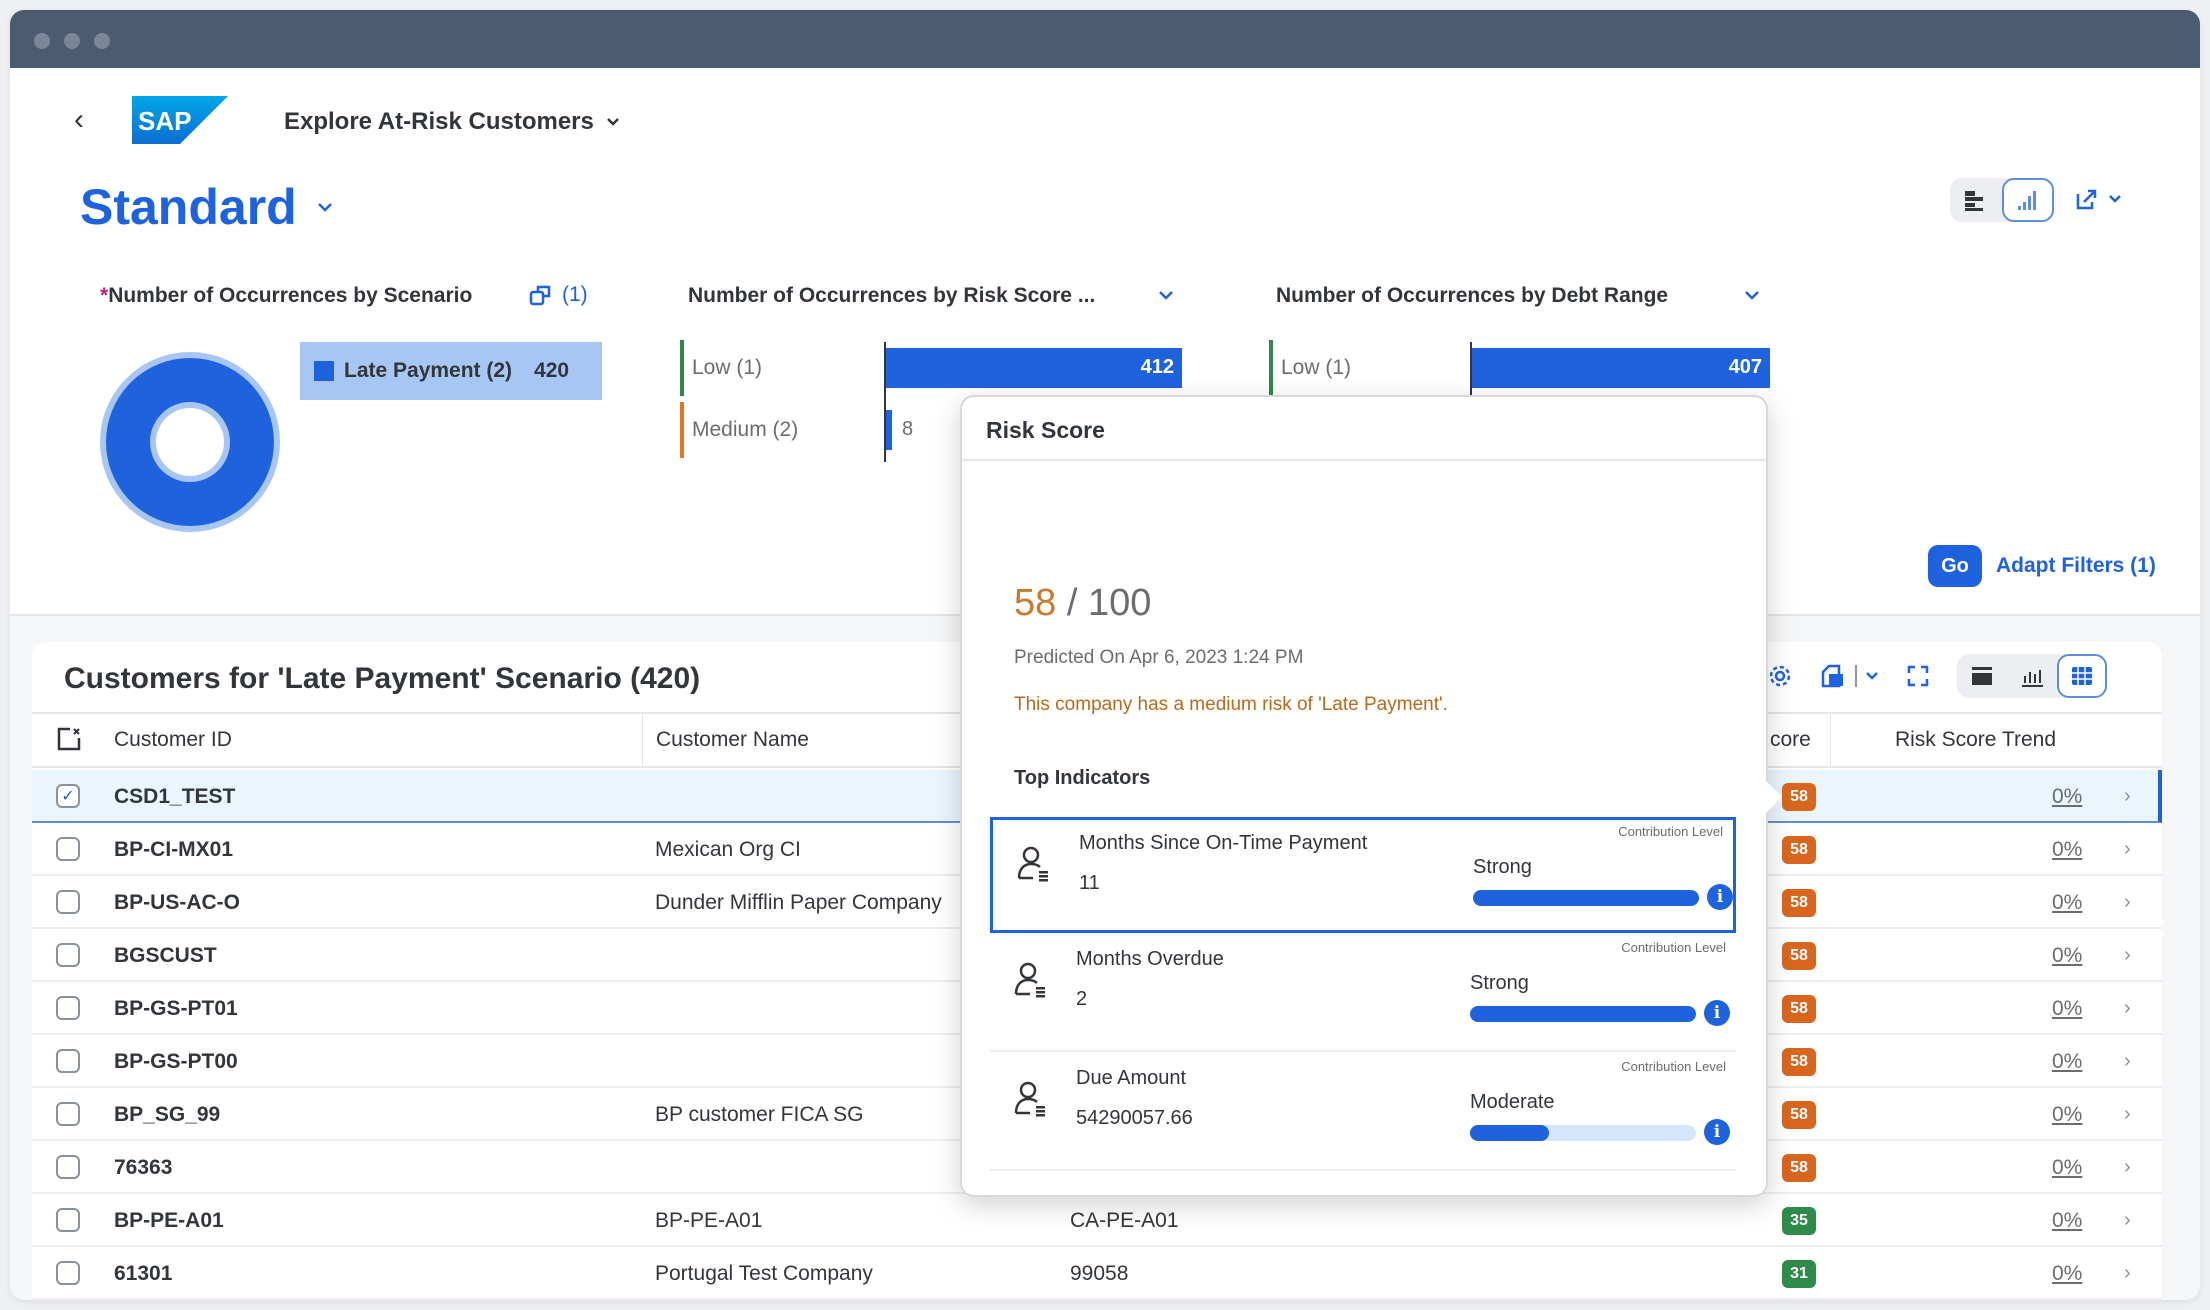 Image resolution: width=2210 pixels, height=1310 pixels. I want to click on column-header-risk-score: core, so click(1790, 740).